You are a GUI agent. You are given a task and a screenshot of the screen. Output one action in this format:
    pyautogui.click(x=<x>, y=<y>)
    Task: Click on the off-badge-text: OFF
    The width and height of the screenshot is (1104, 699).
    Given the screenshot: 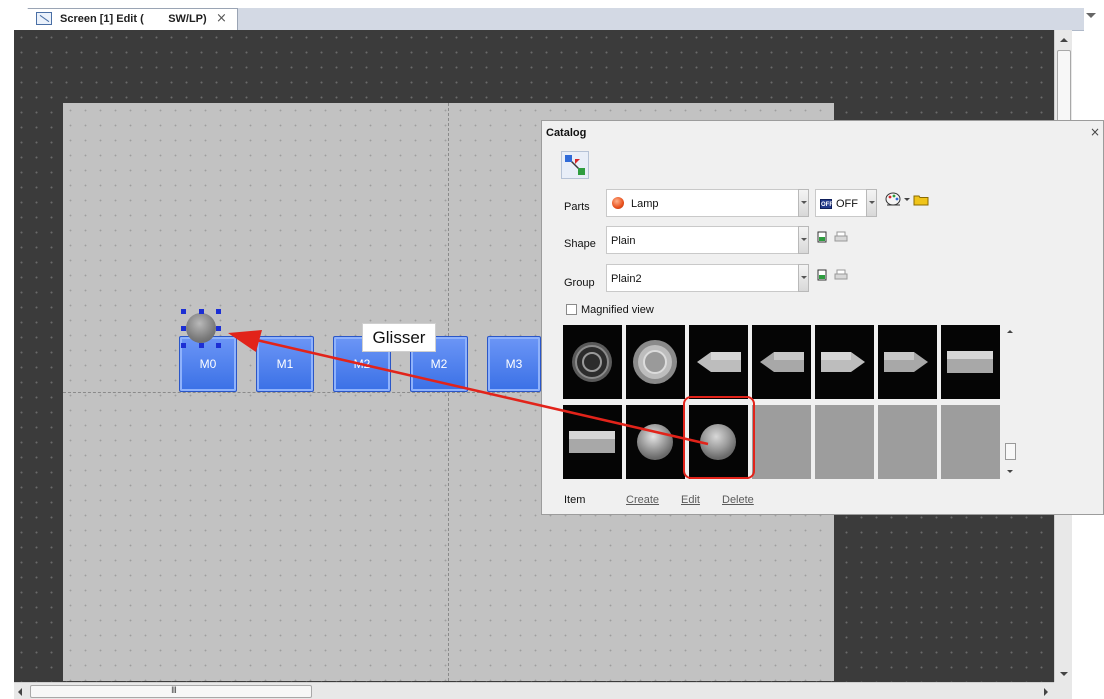 What is the action you would take?
    pyautogui.click(x=827, y=205)
    